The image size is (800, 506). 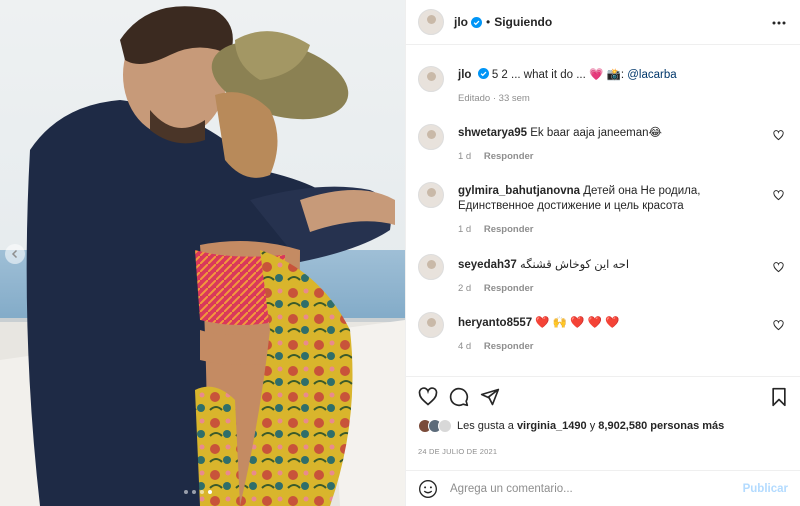 What do you see at coordinates (765, 489) in the screenshot?
I see `publish-button: Publicar` at bounding box center [765, 489].